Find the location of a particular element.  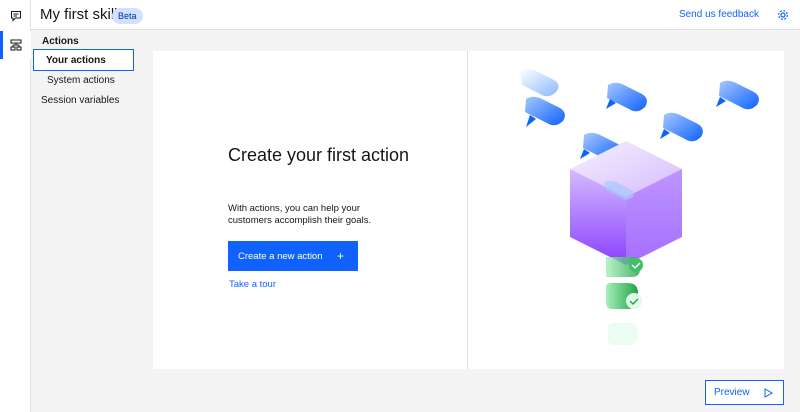

feedback-link: Send us feedback is located at coordinates (719, 14).